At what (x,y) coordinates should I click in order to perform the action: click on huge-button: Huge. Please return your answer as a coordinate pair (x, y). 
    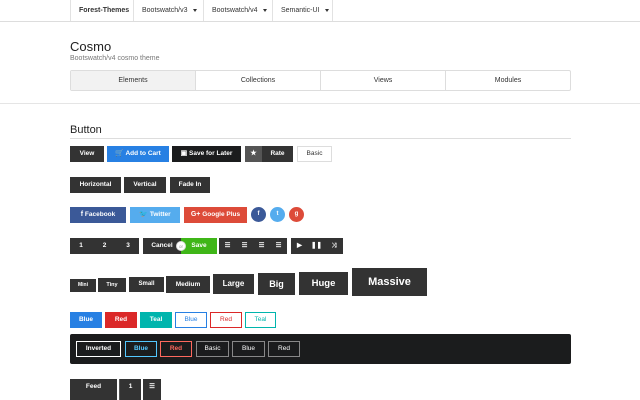
    Looking at the image, I should click on (323, 283).